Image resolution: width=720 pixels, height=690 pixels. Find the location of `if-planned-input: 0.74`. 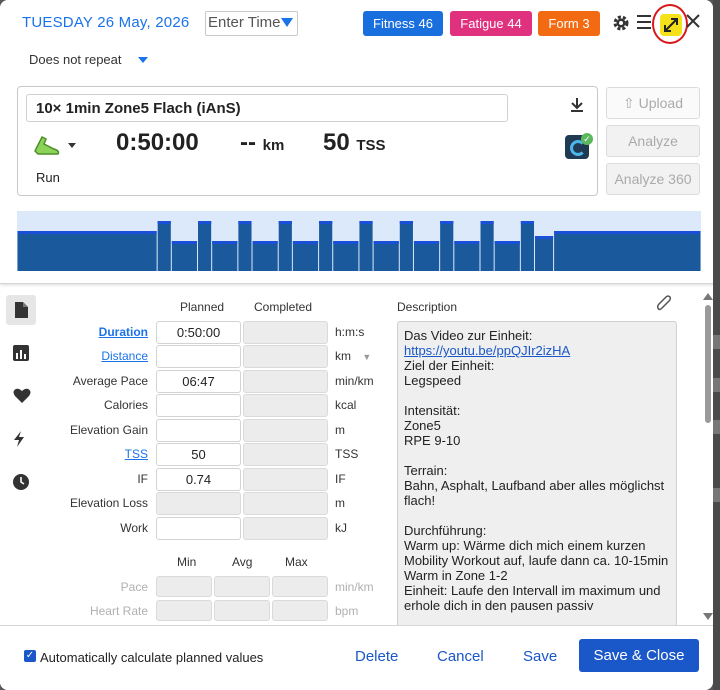

if-planned-input: 0.74 is located at coordinates (198, 479).